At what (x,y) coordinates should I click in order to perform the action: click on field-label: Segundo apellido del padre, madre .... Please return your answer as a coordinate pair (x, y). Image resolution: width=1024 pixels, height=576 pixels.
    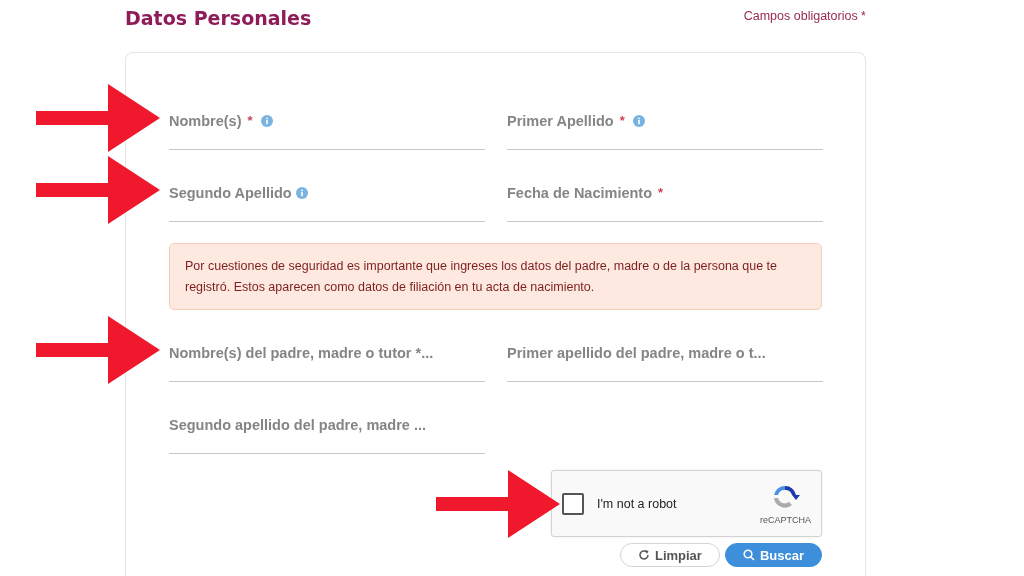
    Looking at the image, I should click on (298, 424).